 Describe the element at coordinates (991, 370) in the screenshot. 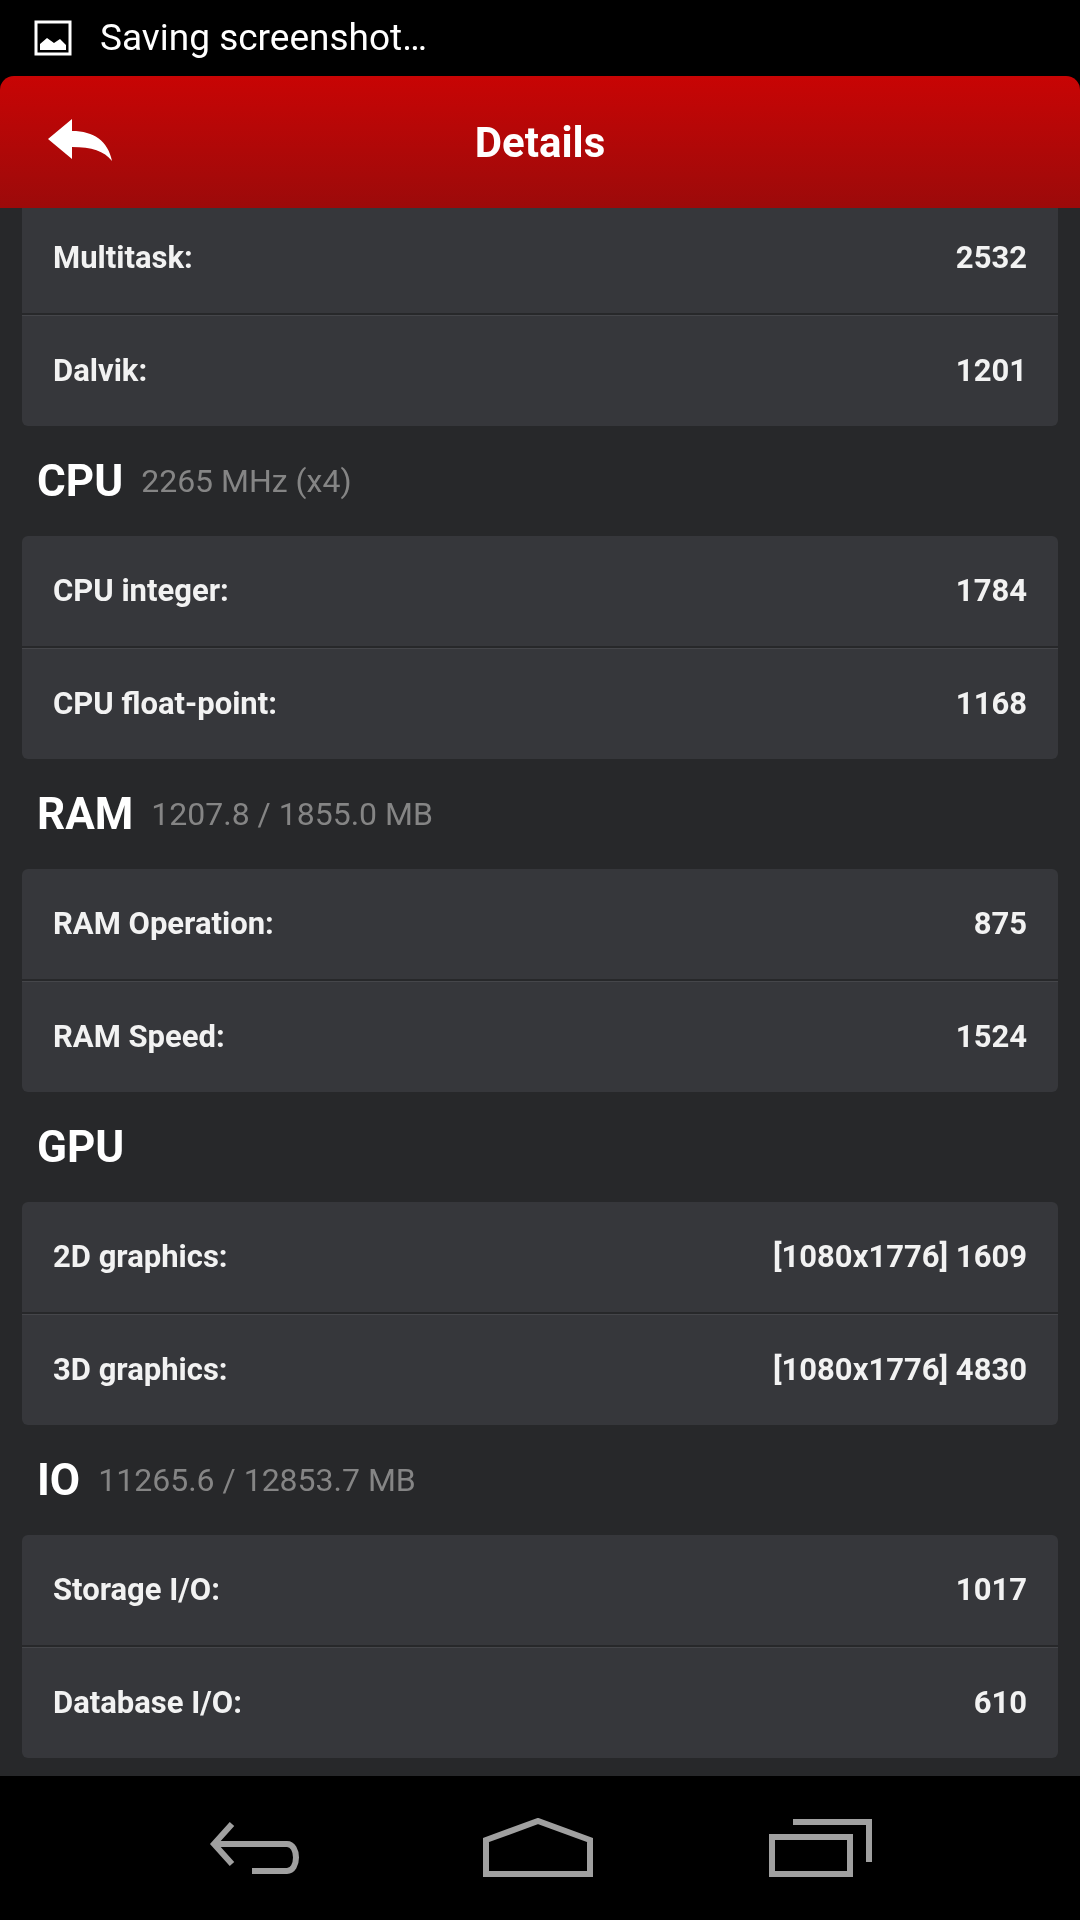

I see `result-value: 1201` at that location.